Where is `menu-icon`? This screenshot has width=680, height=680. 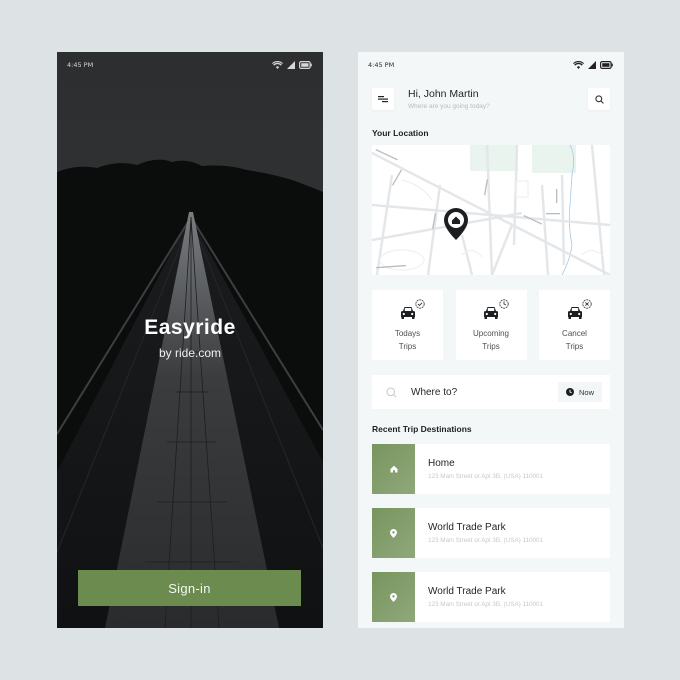 menu-icon is located at coordinates (383, 99).